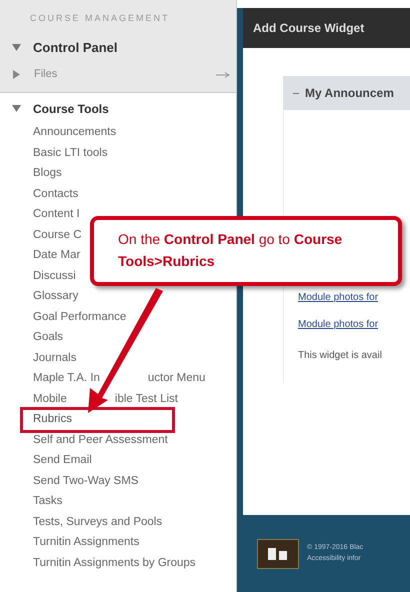 The image size is (410, 592). I want to click on callout-text: On the Control Panel go to Course Tools>Rubrics, so click(230, 250).